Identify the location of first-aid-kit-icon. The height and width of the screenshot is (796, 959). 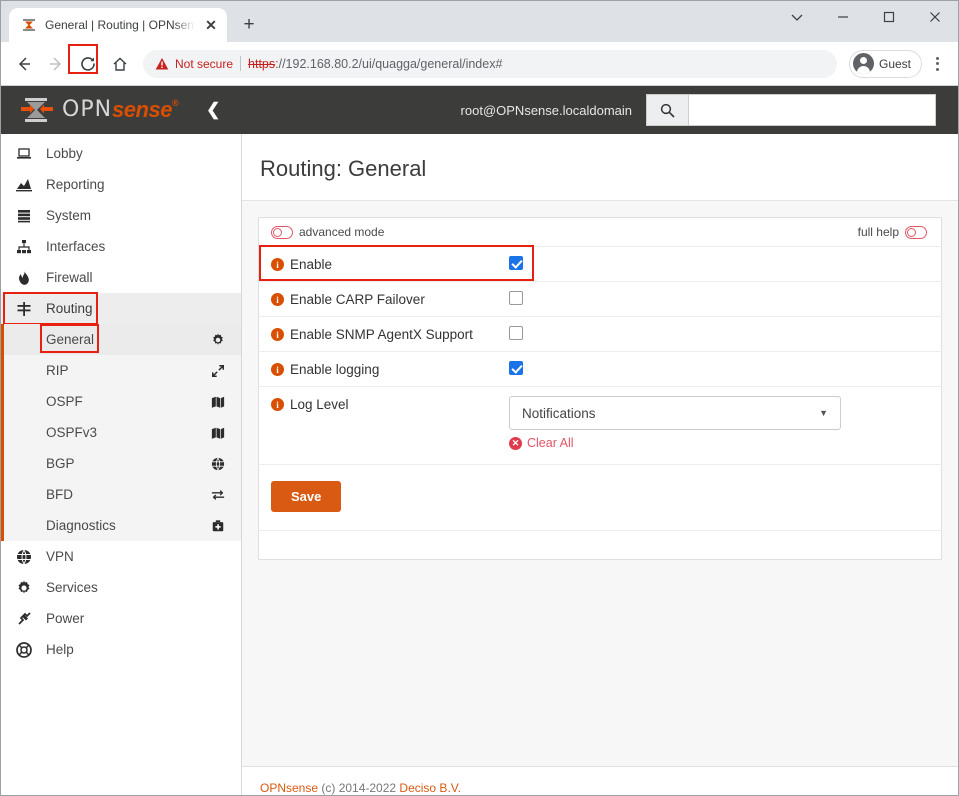
(218, 526).